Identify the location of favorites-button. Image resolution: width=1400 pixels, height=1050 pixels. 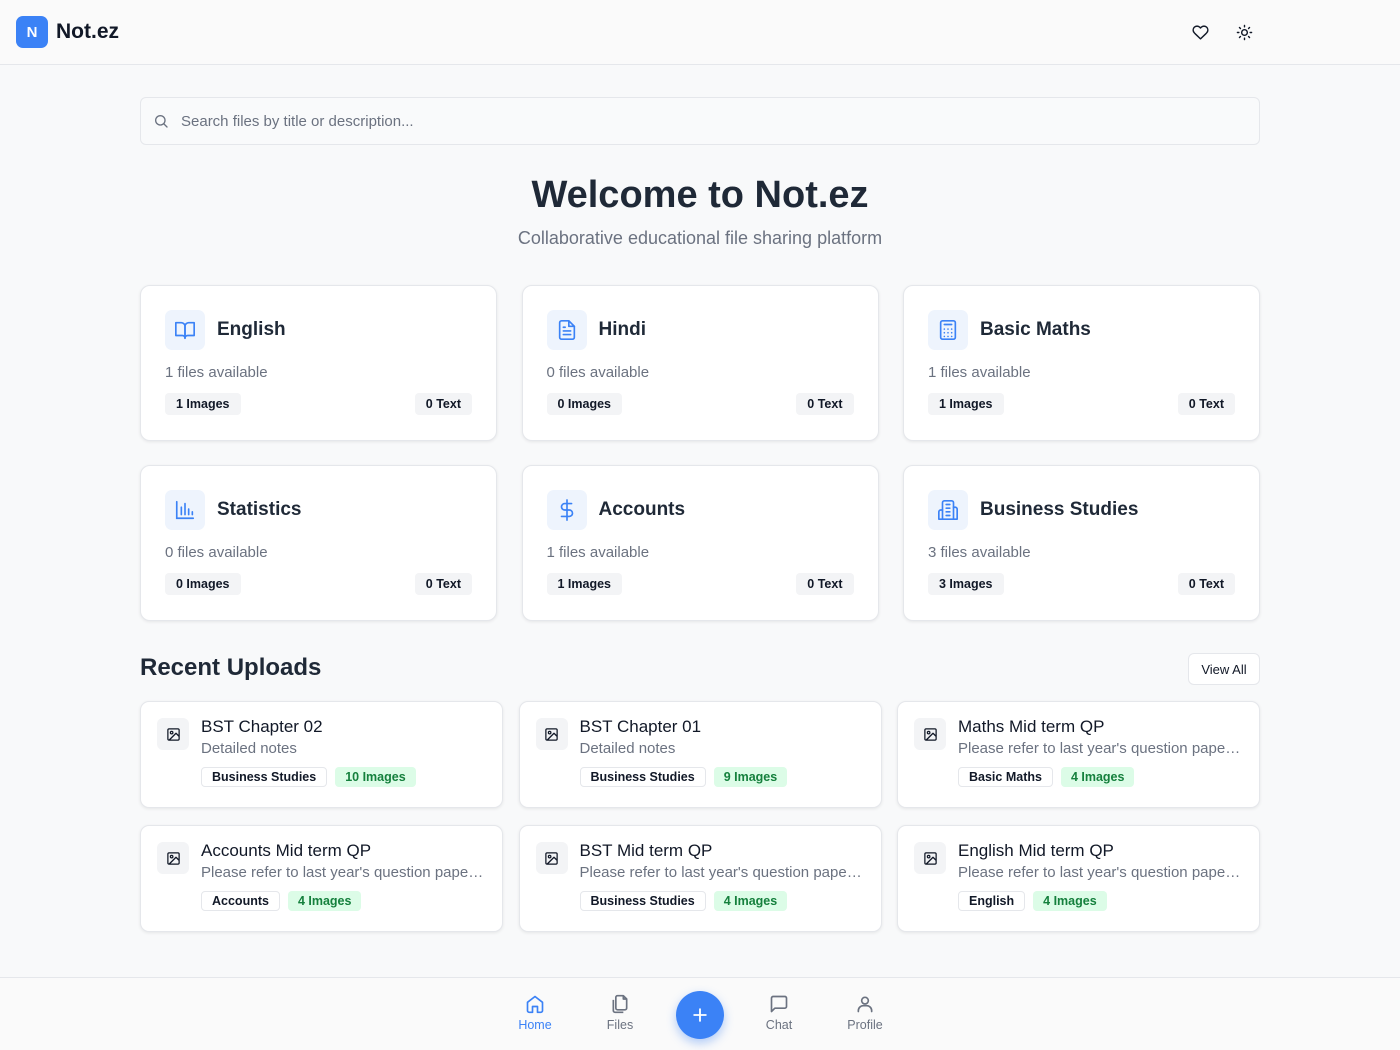
(1200, 32).